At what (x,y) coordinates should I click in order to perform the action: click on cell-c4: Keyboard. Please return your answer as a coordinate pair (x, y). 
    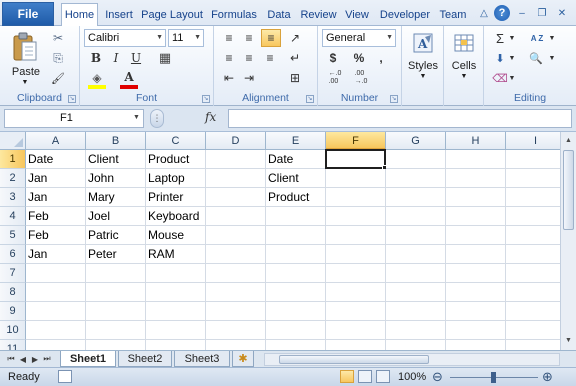
    Looking at the image, I should click on (176, 216).